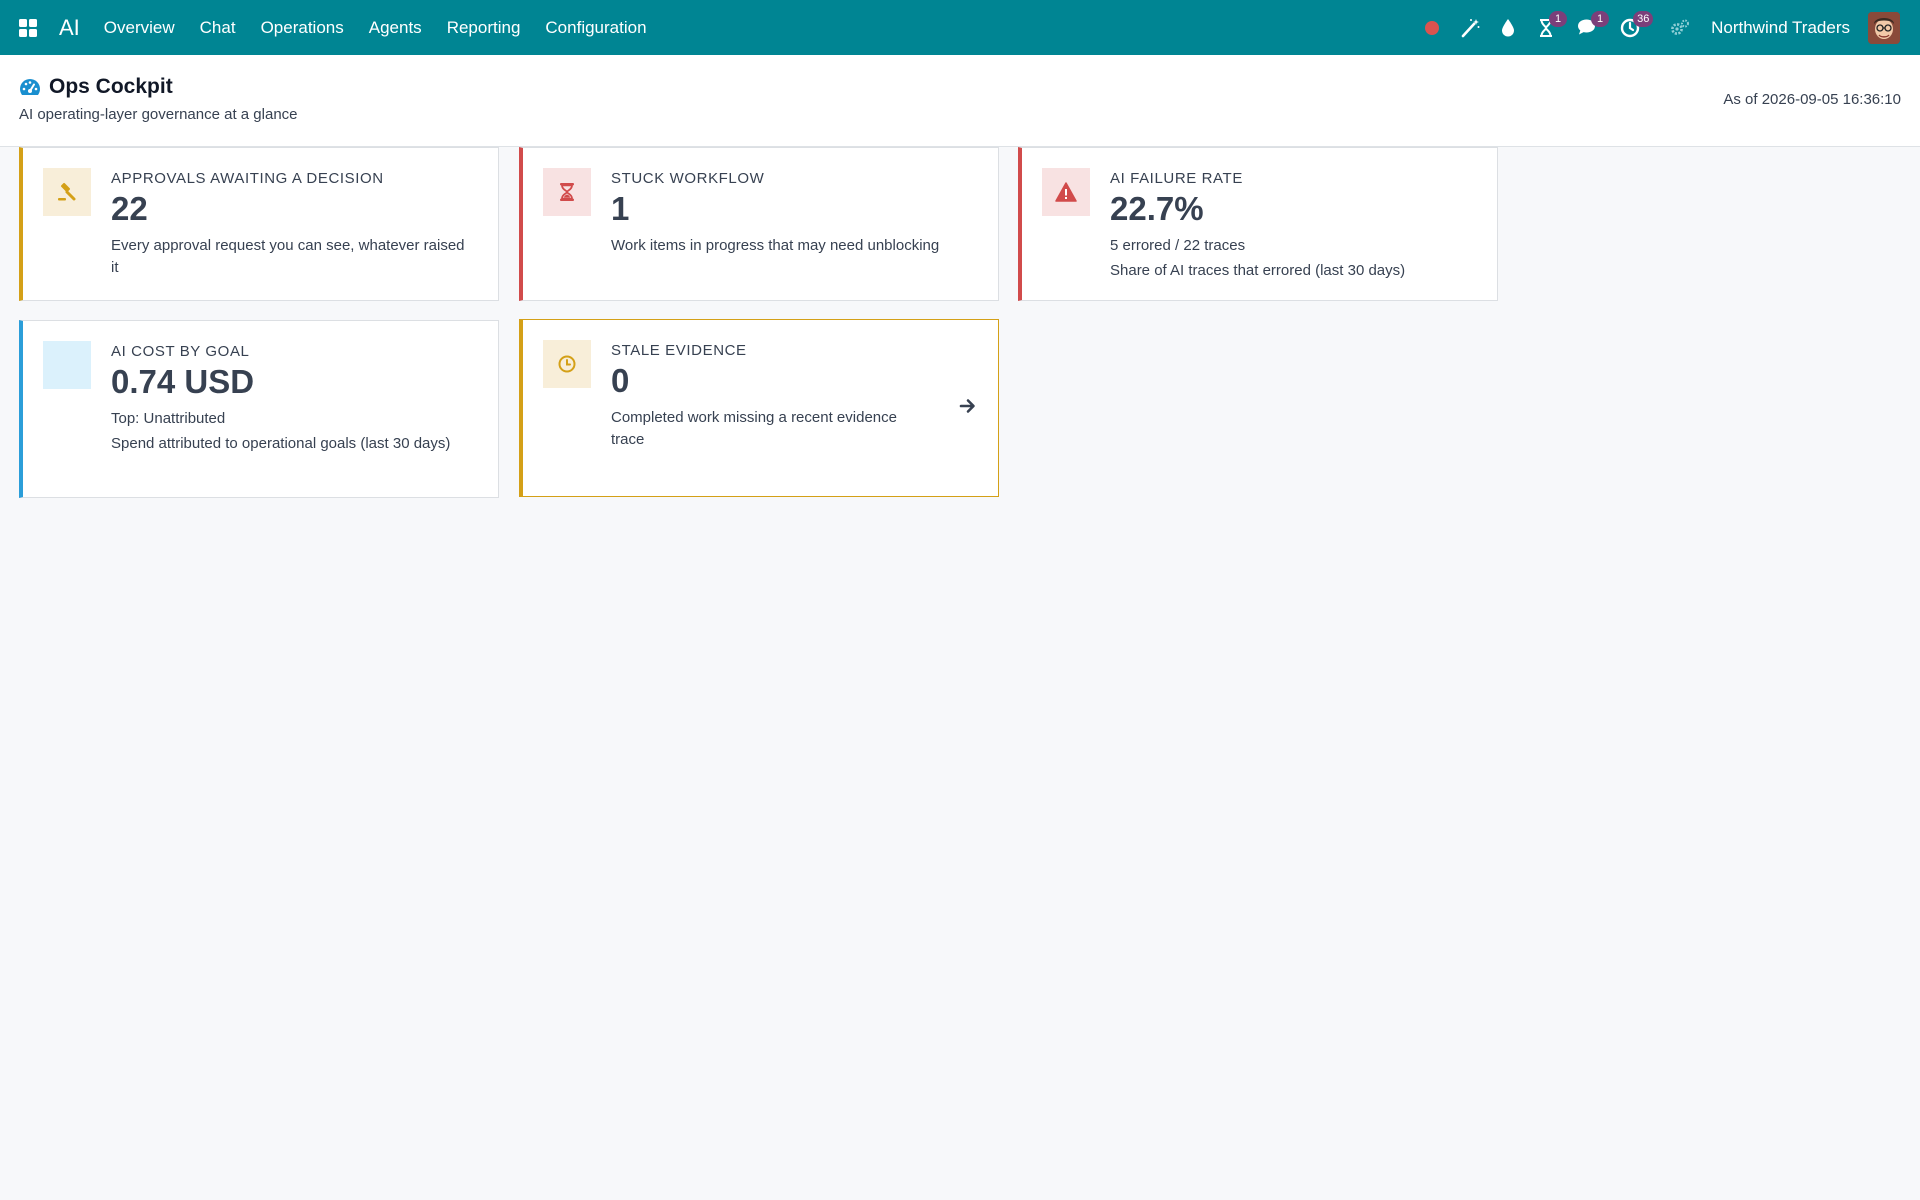 The image size is (1920, 1200). What do you see at coordinates (595, 28) in the screenshot?
I see `menu-configuration: Configuration` at bounding box center [595, 28].